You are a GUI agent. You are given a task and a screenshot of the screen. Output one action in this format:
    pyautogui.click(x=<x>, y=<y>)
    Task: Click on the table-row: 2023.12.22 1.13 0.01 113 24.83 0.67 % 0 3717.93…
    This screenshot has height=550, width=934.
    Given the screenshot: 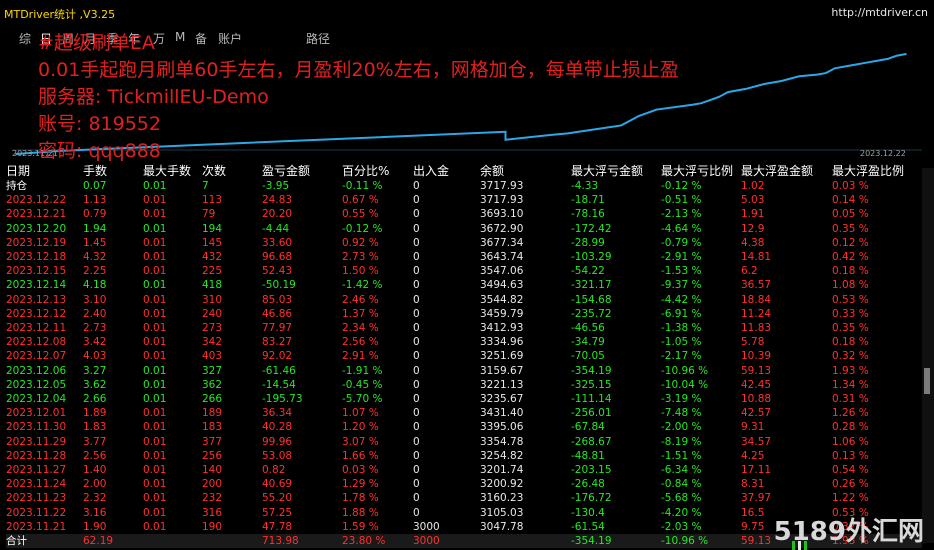 What is the action you would take?
    pyautogui.click(x=464, y=200)
    